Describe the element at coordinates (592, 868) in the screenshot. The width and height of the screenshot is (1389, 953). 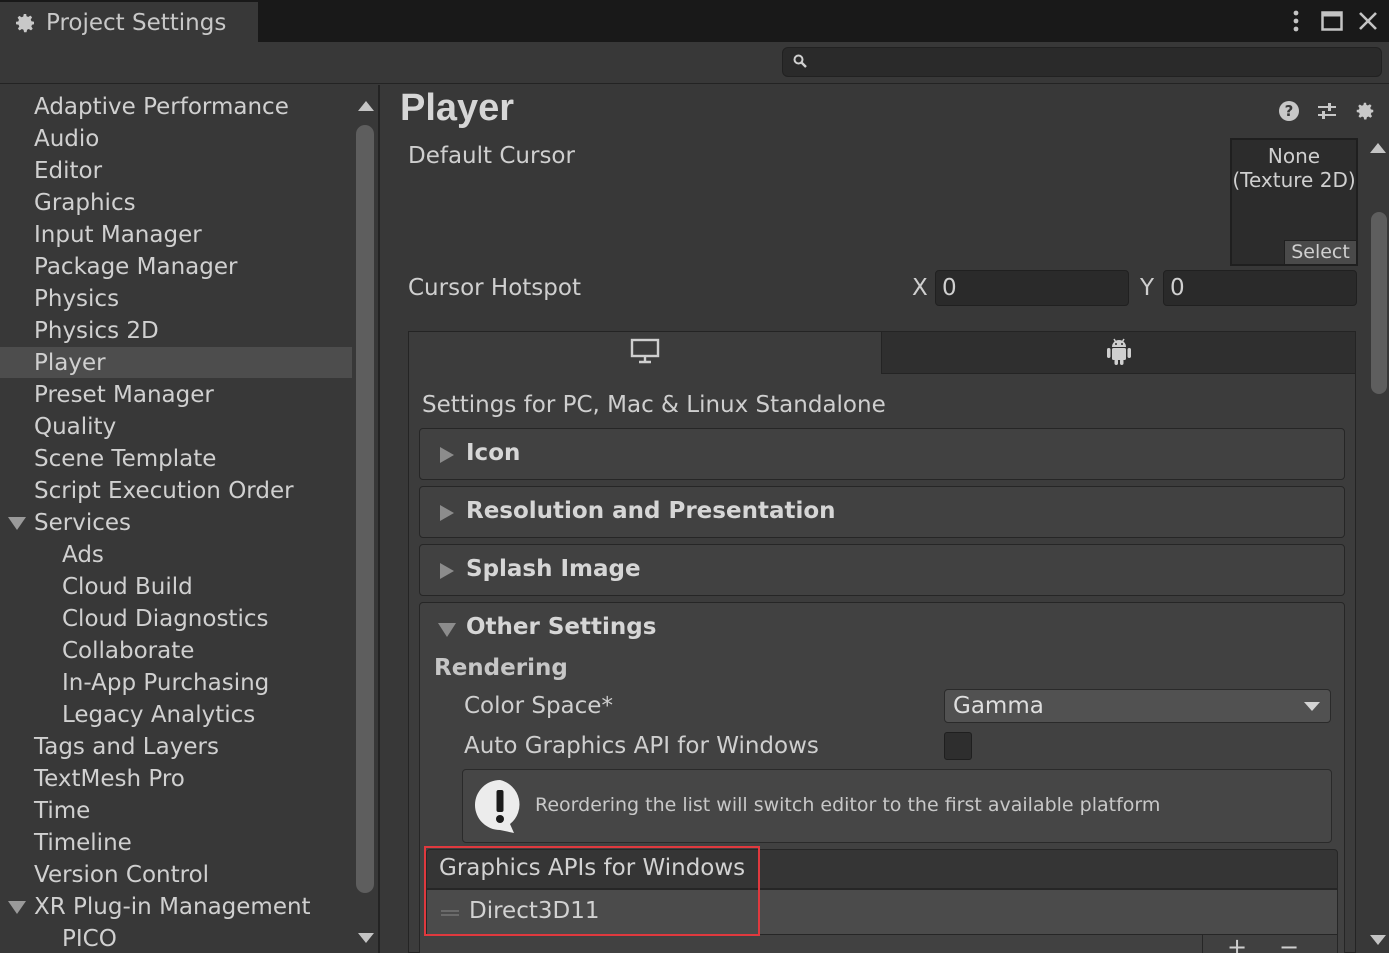
I see `graphics-apis-title: Graphics APIs for Windows` at that location.